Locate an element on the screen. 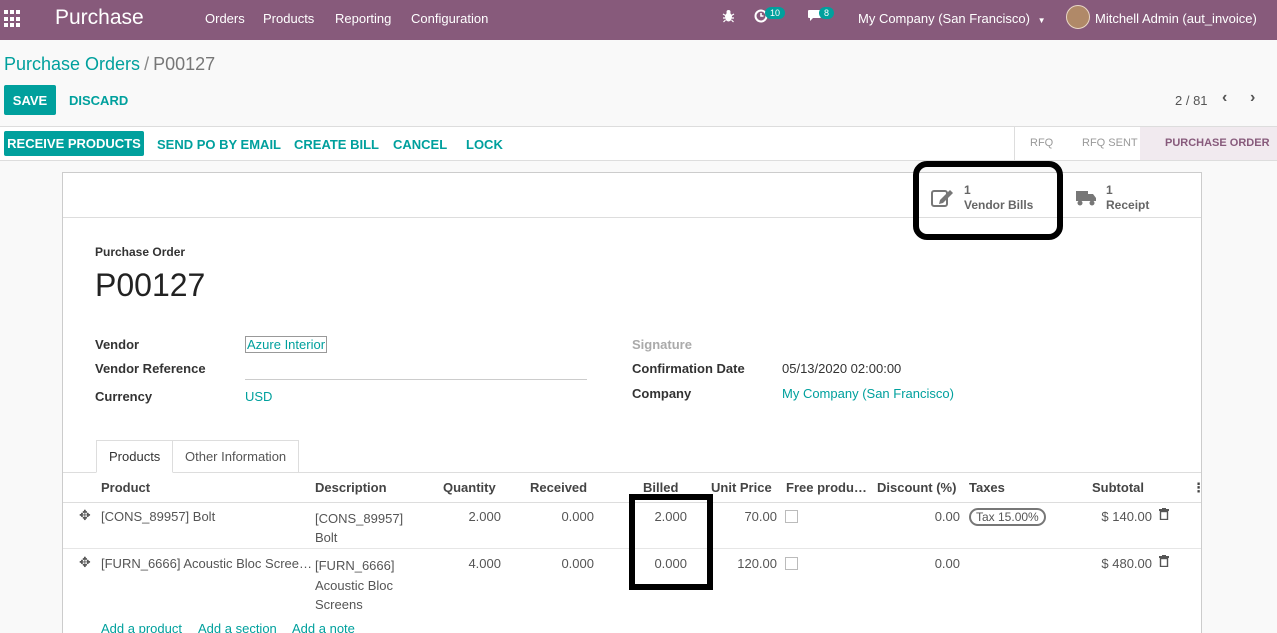  breadcrumb-purchase-orders: Purchase Orders is located at coordinates (72, 64).